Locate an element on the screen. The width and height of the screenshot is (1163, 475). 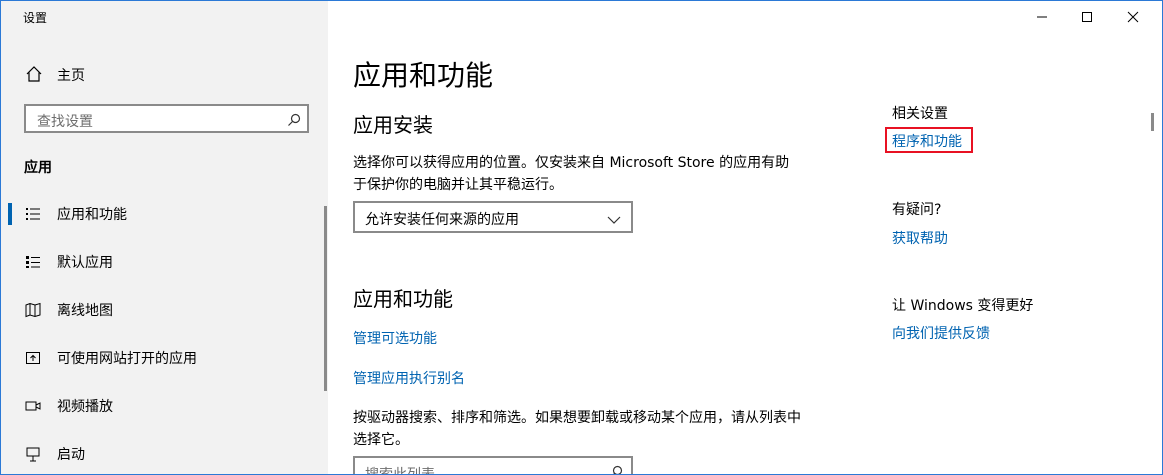
minimize-icon is located at coordinates (1042, 17).